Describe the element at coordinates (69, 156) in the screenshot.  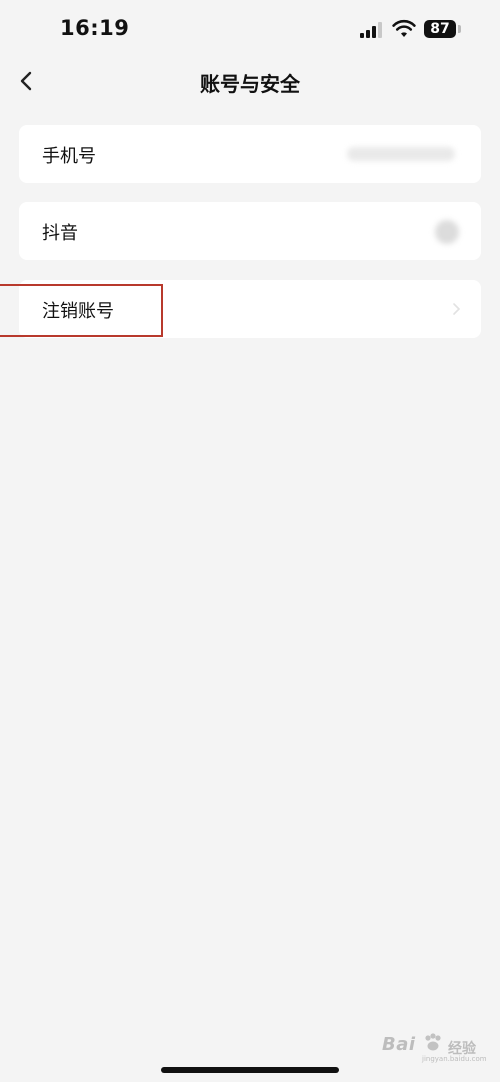
I see `row-label: 手机号` at that location.